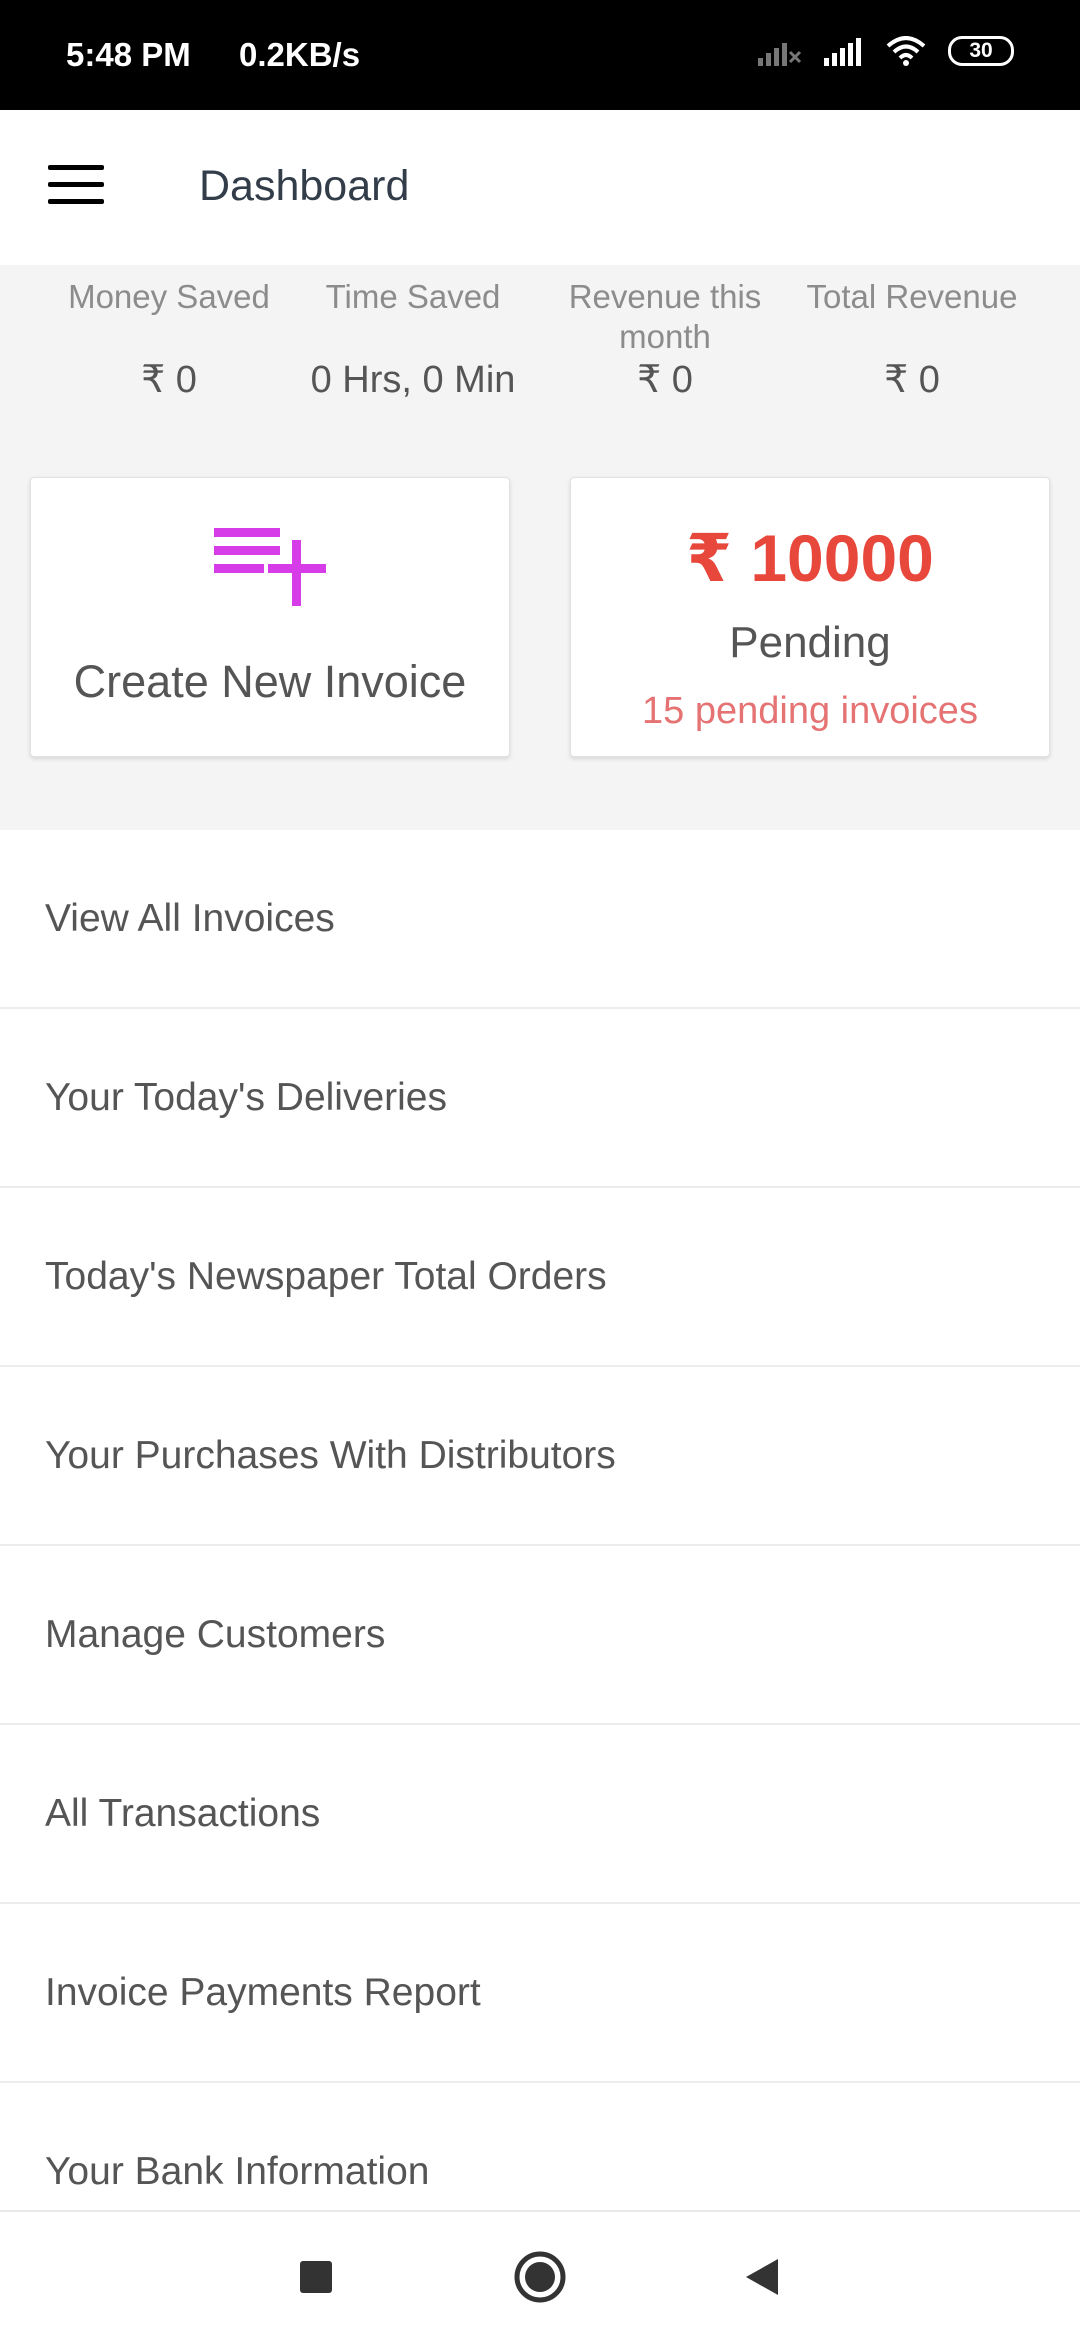 The width and height of the screenshot is (1080, 2340). I want to click on stat-money-saved: Money Saved ₹ 0, so click(169, 340).